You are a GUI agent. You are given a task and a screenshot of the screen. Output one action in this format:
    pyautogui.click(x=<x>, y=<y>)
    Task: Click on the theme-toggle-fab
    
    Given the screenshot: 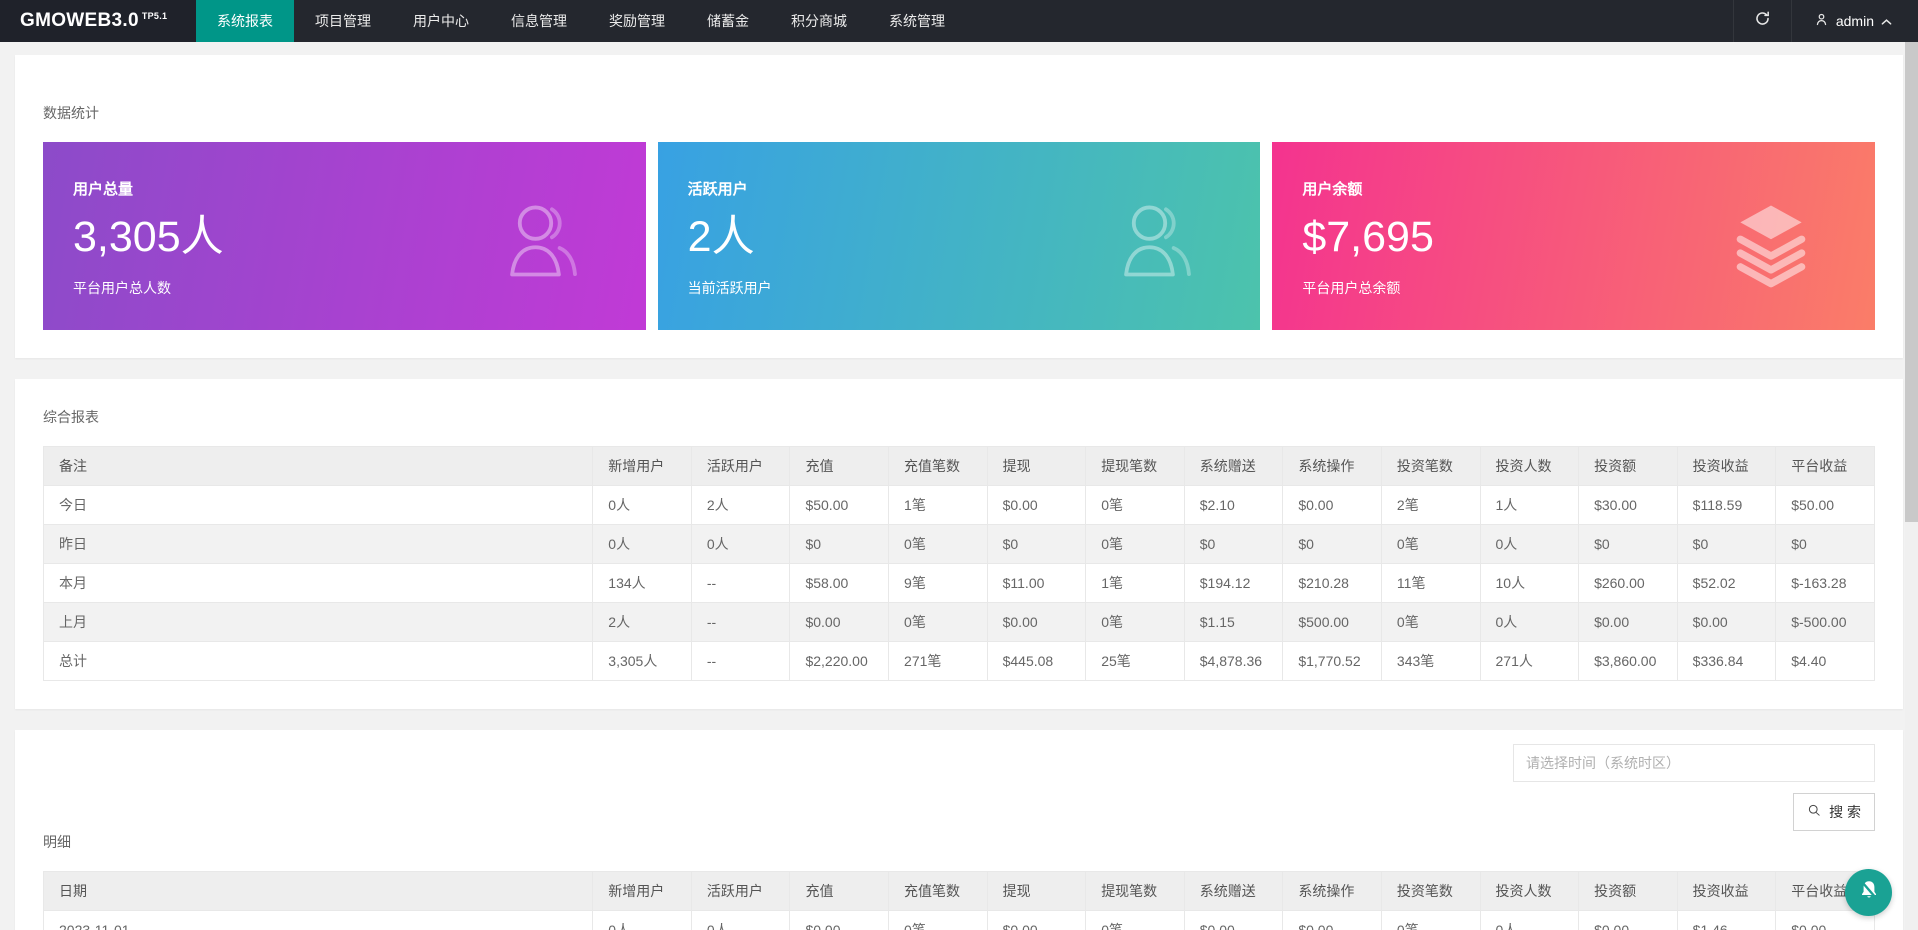 What is the action you would take?
    pyautogui.click(x=1868, y=892)
    